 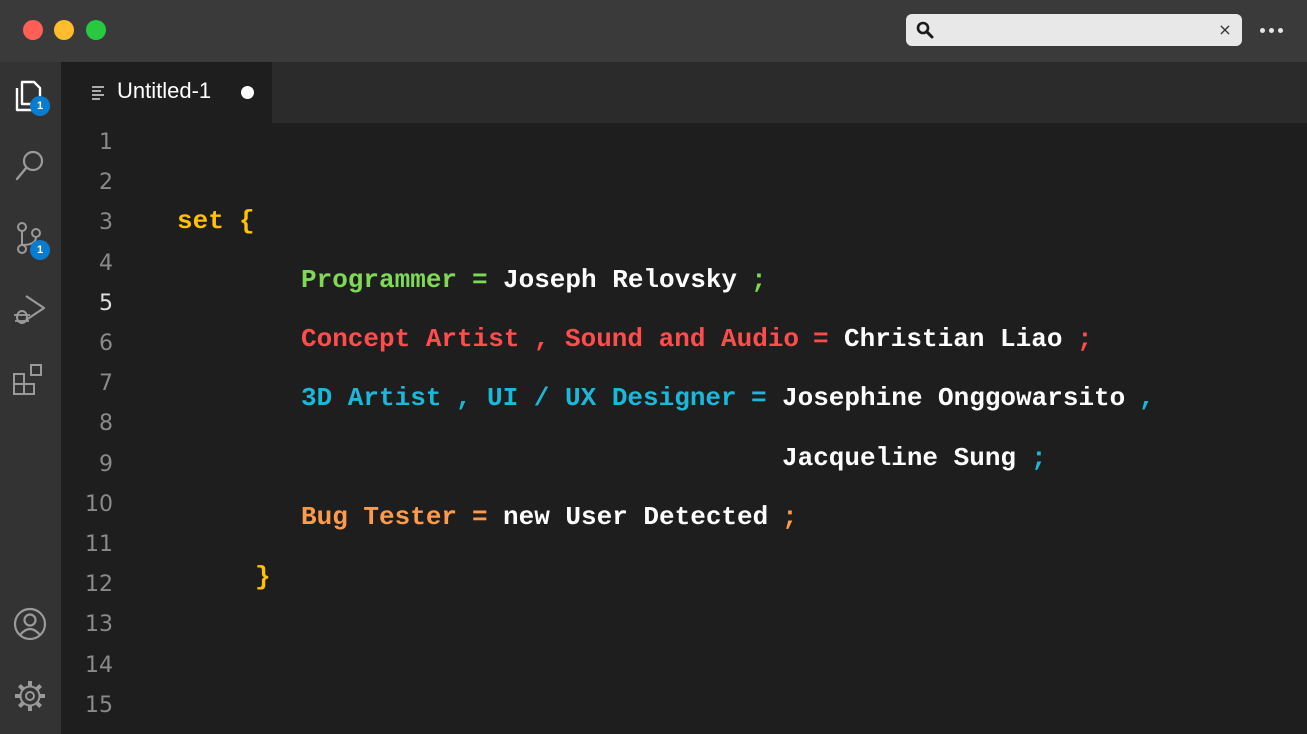 I want to click on source-control-badge: 1, so click(x=40, y=250).